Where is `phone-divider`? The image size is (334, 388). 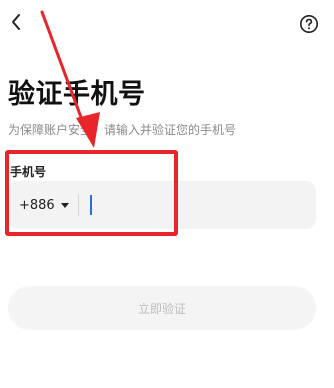
phone-divider is located at coordinates (78, 205).